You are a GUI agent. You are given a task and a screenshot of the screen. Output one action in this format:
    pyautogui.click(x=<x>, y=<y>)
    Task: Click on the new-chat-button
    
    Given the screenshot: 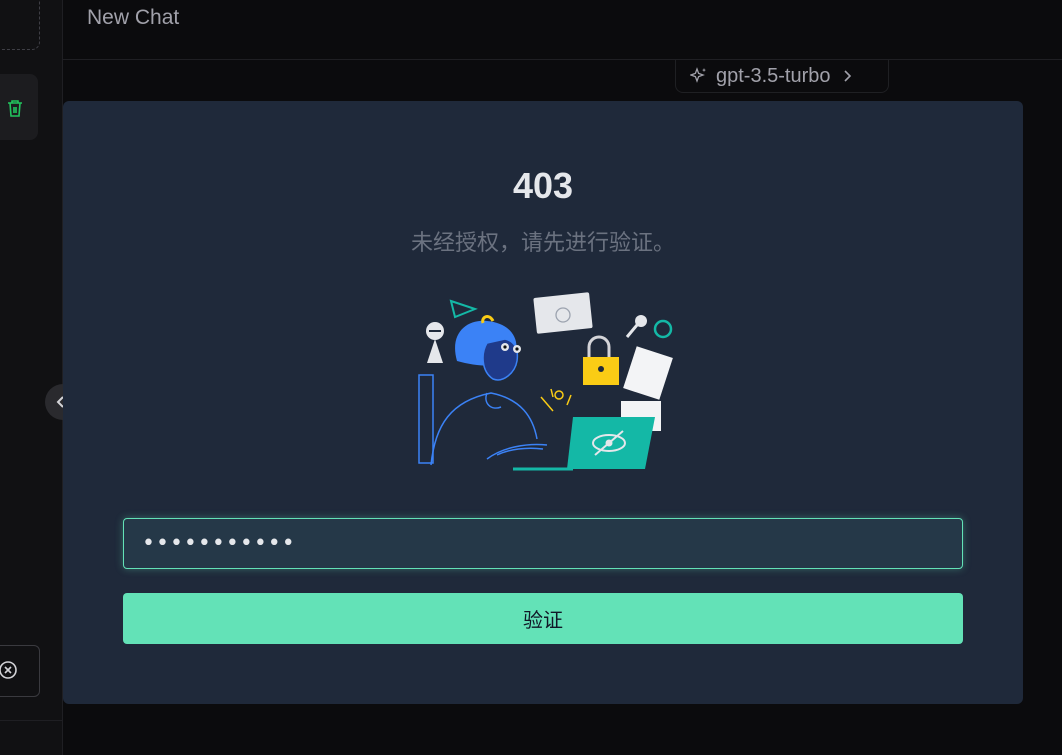 What is the action you would take?
    pyautogui.click(x=20, y=25)
    